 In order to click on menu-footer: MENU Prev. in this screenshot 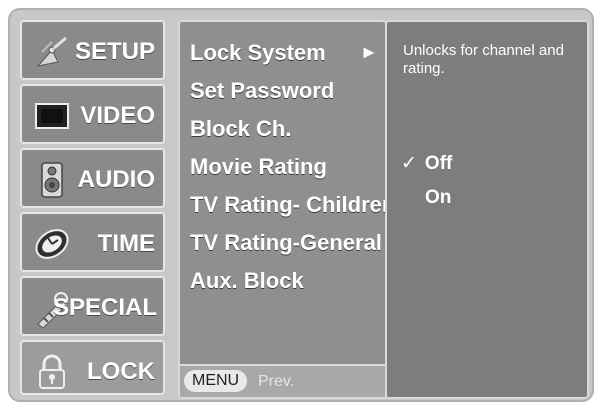, I will do `click(282, 380)`.